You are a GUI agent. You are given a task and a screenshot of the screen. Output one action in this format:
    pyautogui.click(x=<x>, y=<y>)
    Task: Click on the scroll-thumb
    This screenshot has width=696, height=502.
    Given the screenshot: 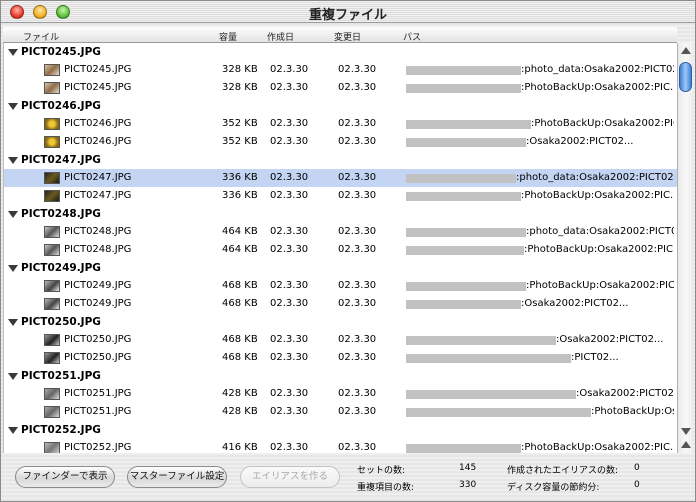 What is the action you would take?
    pyautogui.click(x=685, y=77)
    